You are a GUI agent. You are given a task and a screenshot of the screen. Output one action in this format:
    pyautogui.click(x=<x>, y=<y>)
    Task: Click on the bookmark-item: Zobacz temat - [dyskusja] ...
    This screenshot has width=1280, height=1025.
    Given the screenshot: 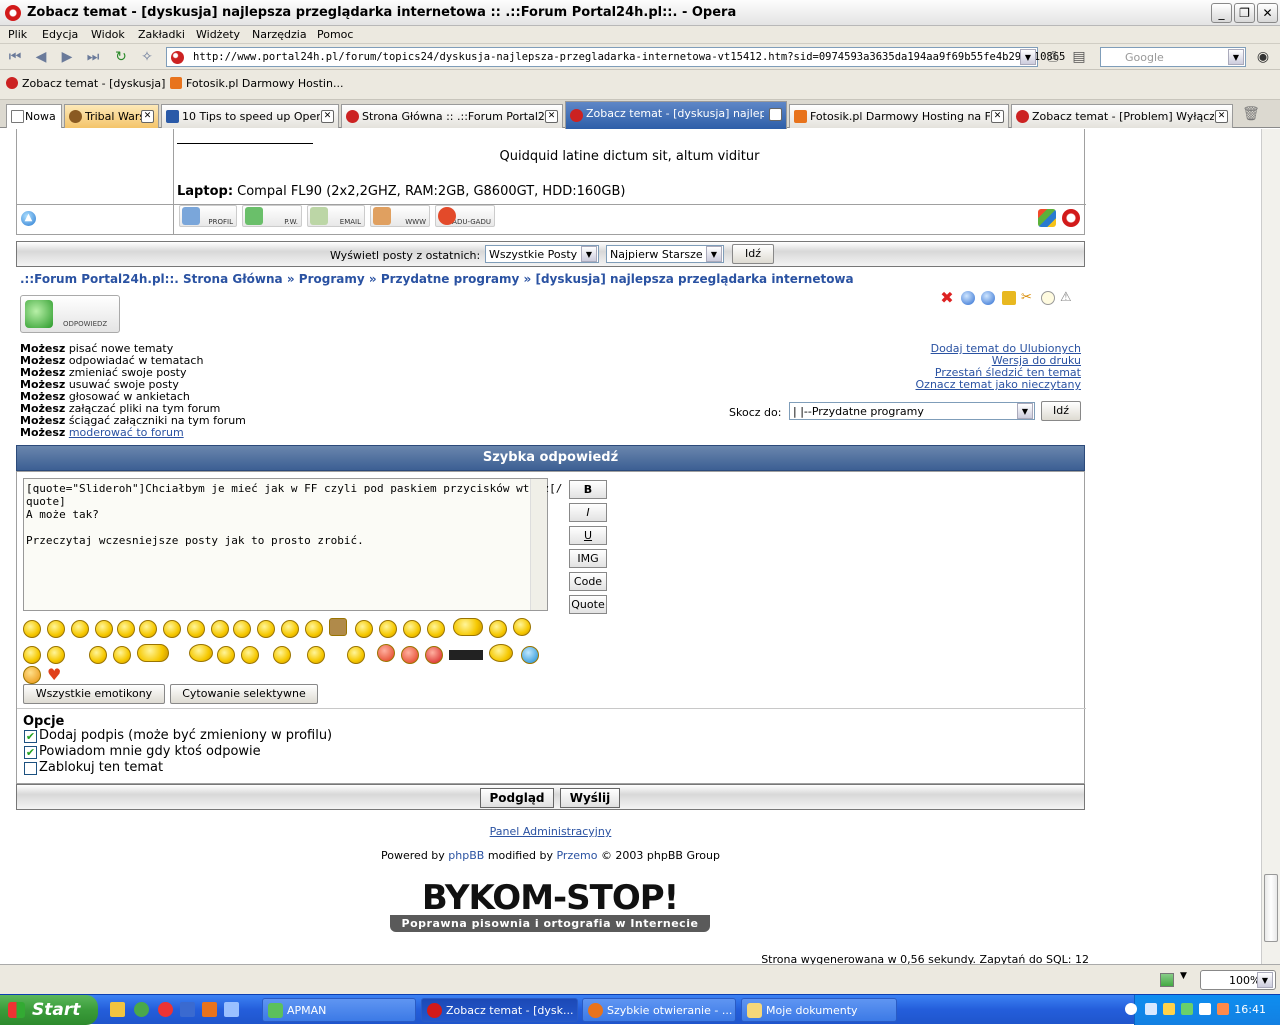 What is the action you would take?
    pyautogui.click(x=92, y=83)
    